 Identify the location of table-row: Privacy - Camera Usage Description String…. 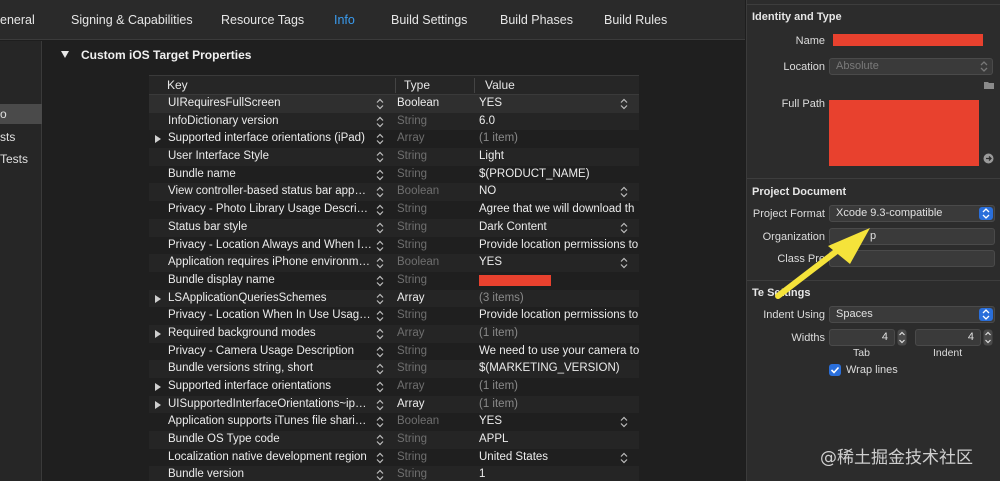
(394, 352).